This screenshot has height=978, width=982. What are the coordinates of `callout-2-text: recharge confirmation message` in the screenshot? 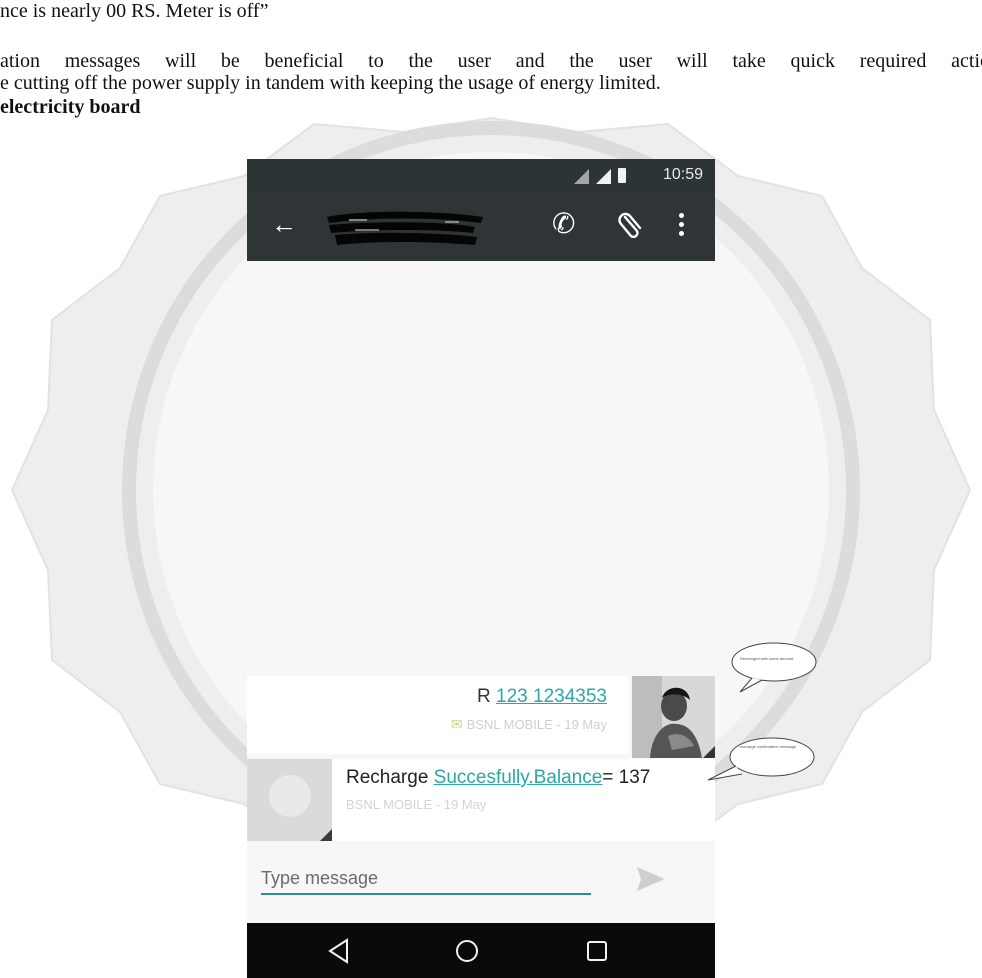 It's located at (768, 746).